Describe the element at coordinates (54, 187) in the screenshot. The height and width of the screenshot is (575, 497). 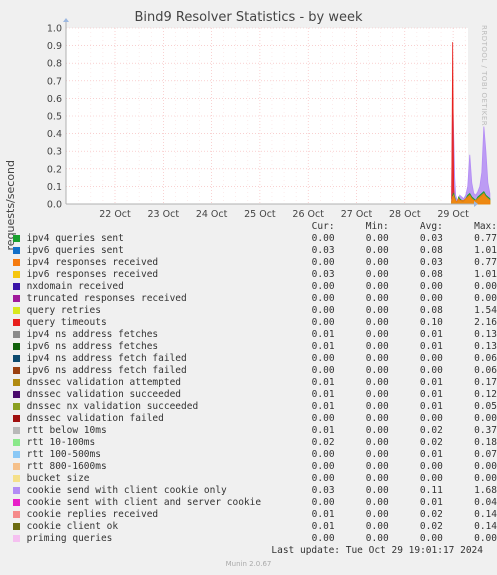
I see `y-tick-label: 0.1` at that location.